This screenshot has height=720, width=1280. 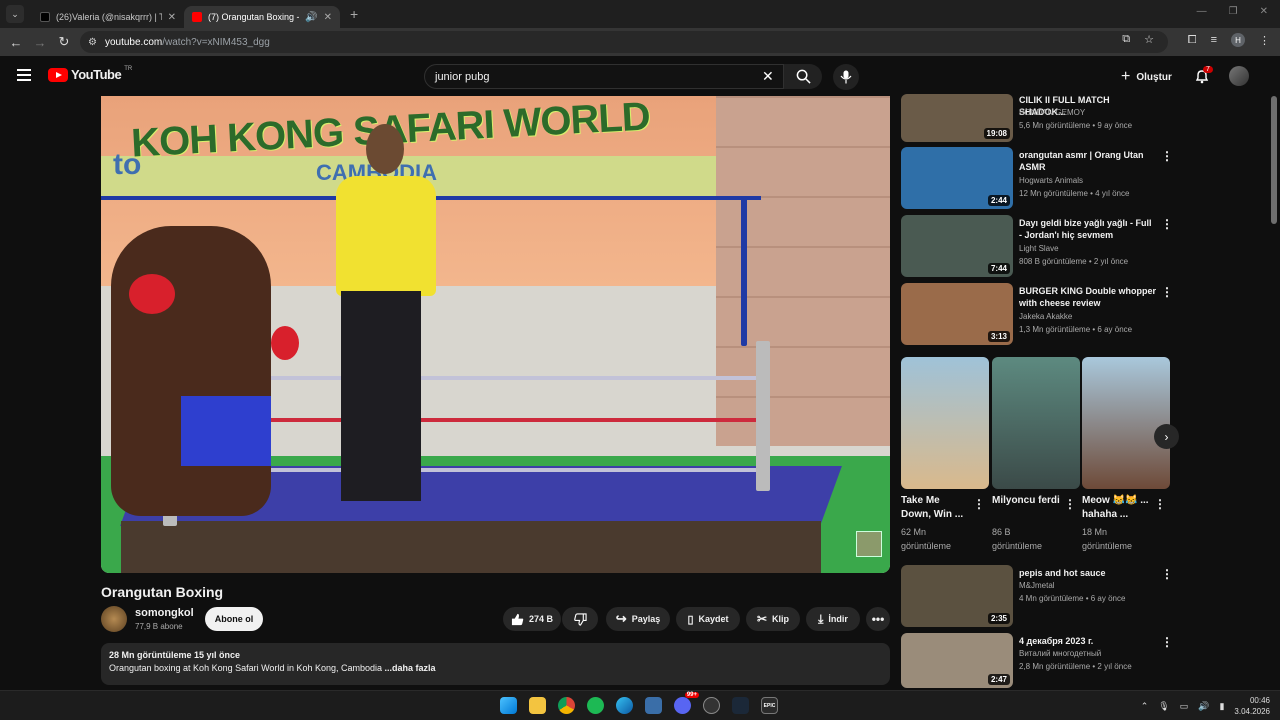 What do you see at coordinates (638, 619) in the screenshot?
I see `share-button: ↪ Paylaş` at bounding box center [638, 619].